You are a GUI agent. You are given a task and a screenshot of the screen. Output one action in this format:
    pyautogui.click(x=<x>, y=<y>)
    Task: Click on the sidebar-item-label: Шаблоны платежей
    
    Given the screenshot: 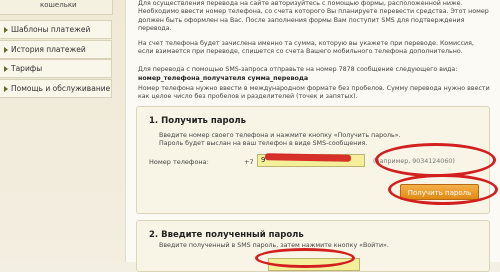 What is the action you would take?
    pyautogui.click(x=51, y=29)
    